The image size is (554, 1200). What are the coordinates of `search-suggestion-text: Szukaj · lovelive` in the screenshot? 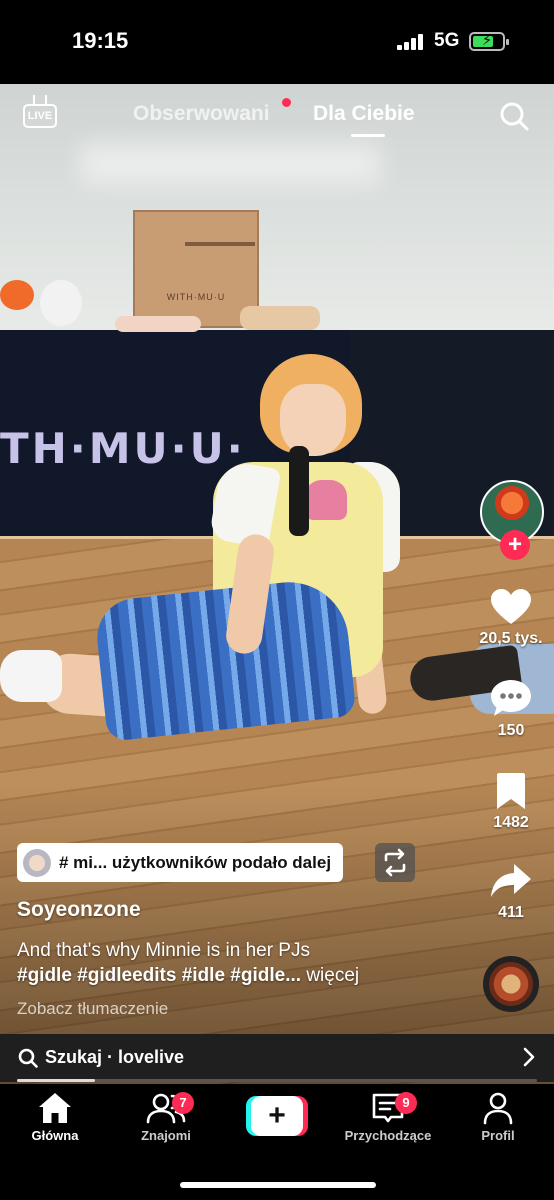 It's located at (115, 1057).